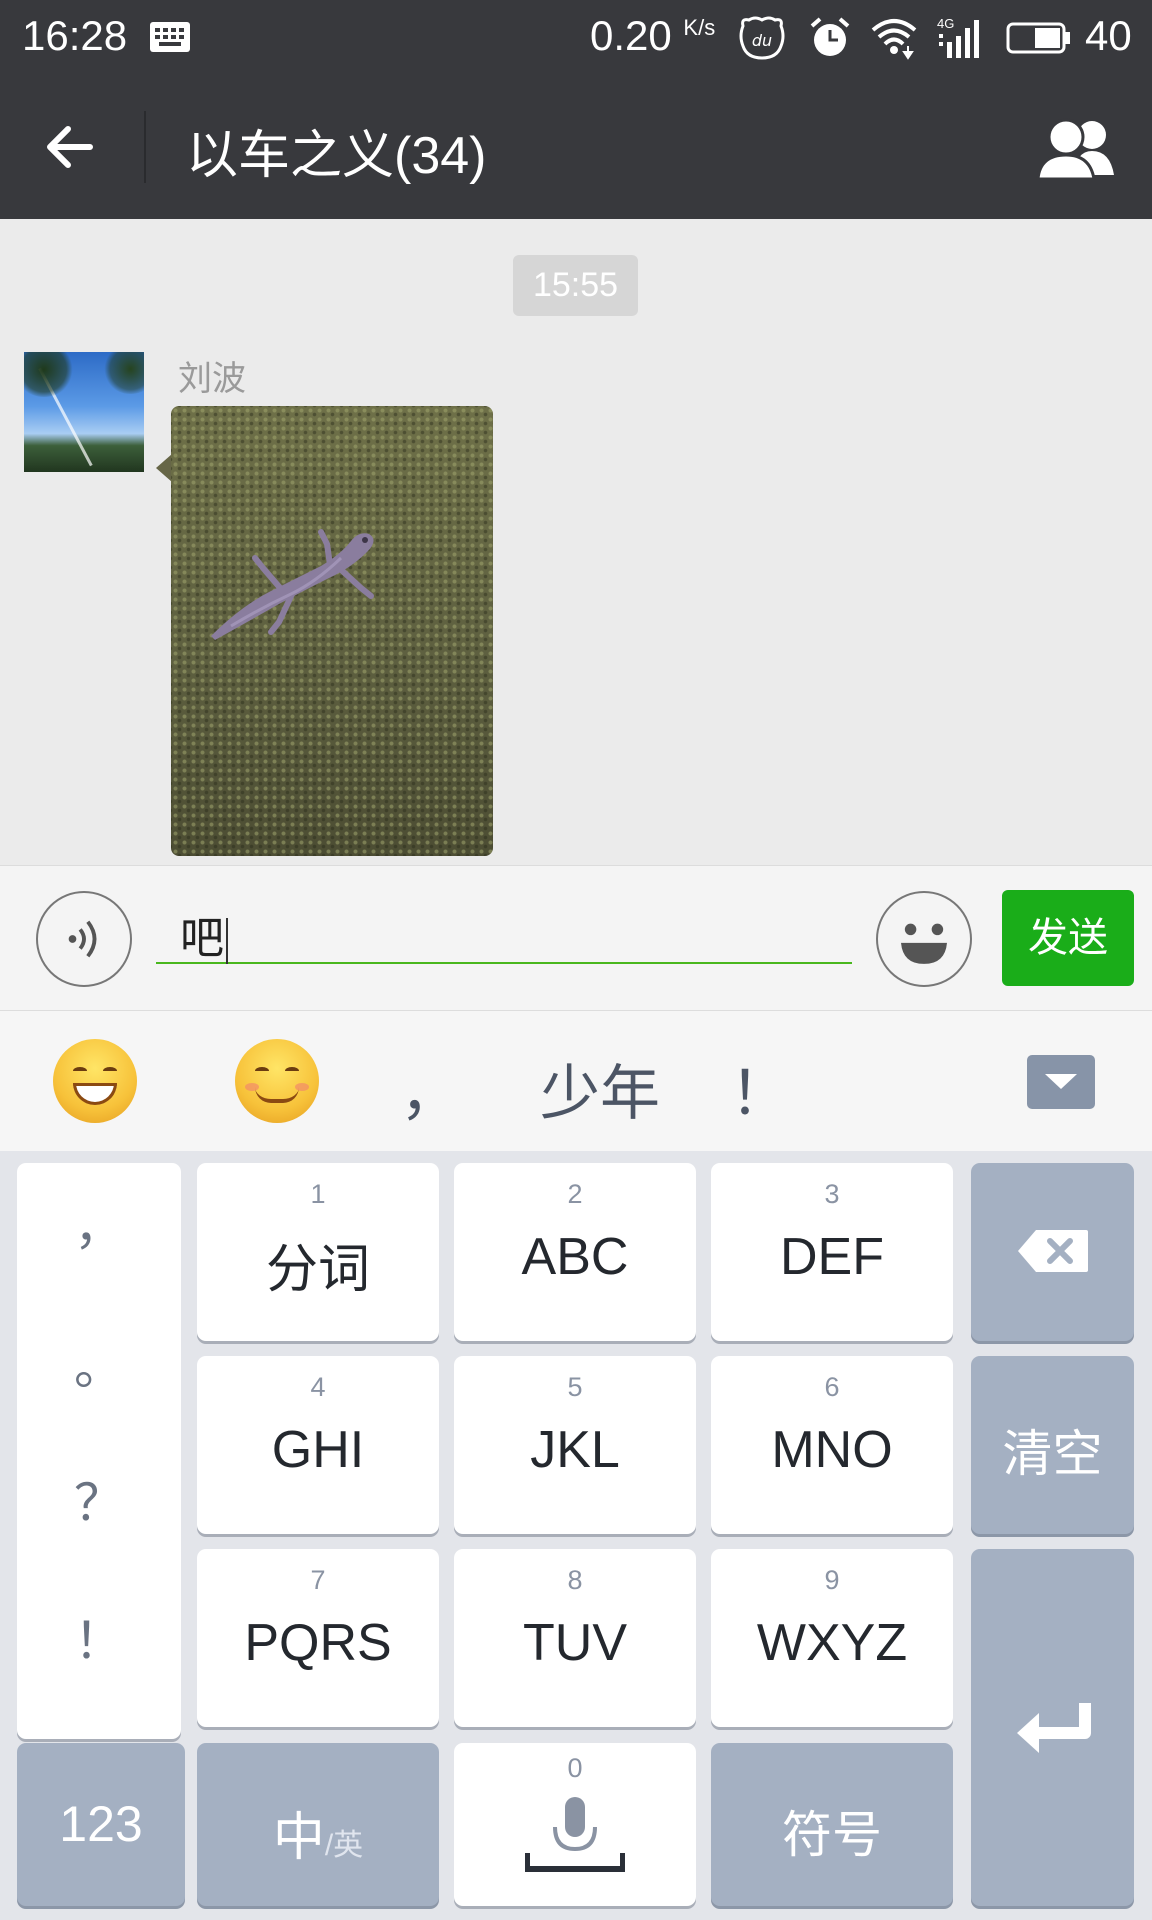 This screenshot has height=1920, width=1152. What do you see at coordinates (575, 1638) in the screenshot?
I see `key-8: 8 TUV` at bounding box center [575, 1638].